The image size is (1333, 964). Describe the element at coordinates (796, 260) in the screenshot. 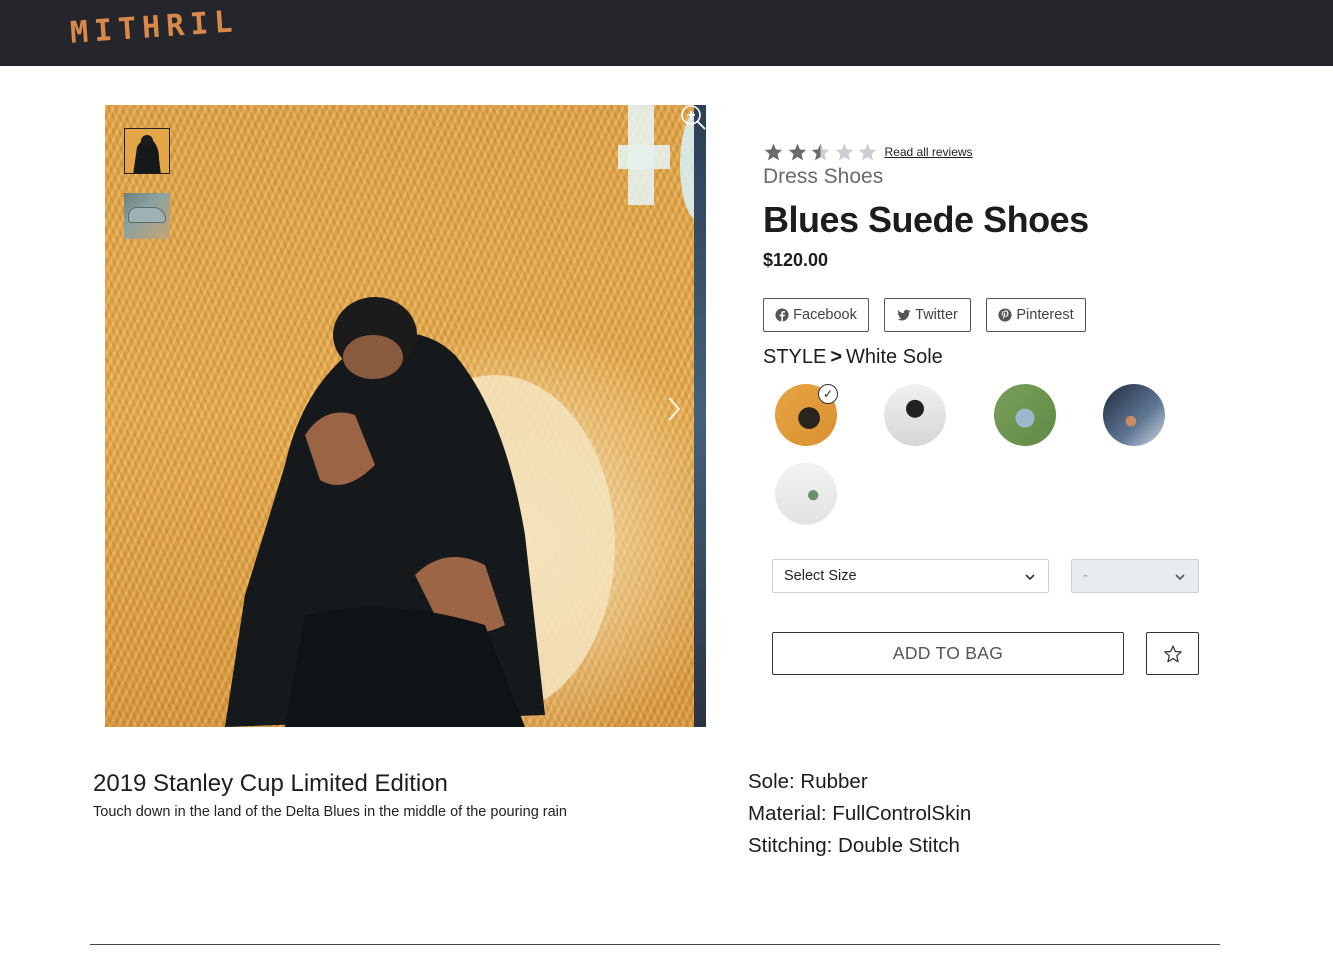

I see `product-price: $120.00` at that location.